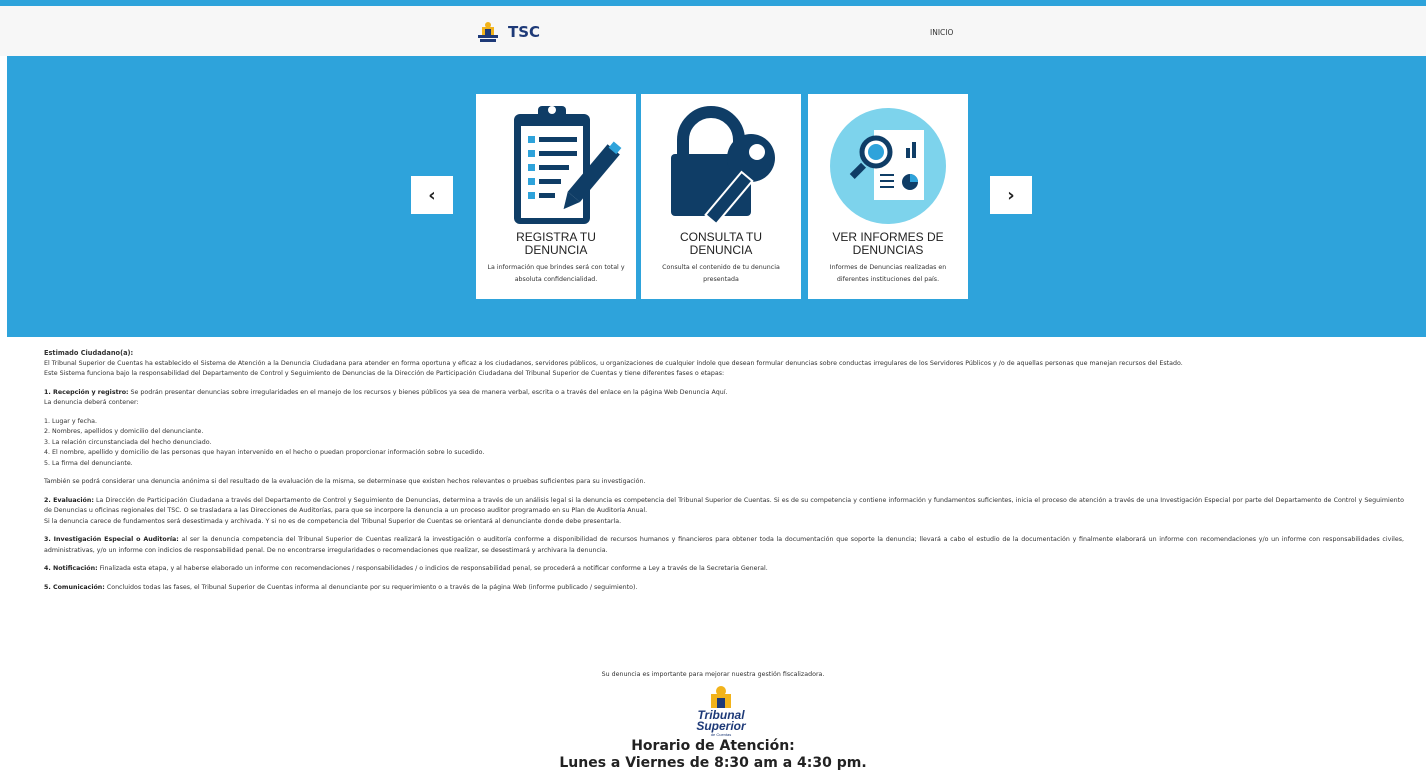 The image size is (1426, 773). Describe the element at coordinates (723, 166) in the screenshot. I see `lock-key-icon` at that location.